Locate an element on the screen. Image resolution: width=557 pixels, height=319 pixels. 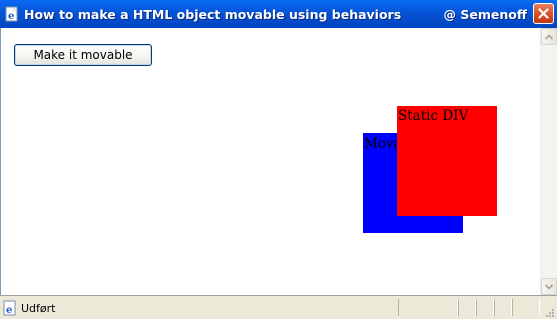
scroll-track is located at coordinates (549, 161).